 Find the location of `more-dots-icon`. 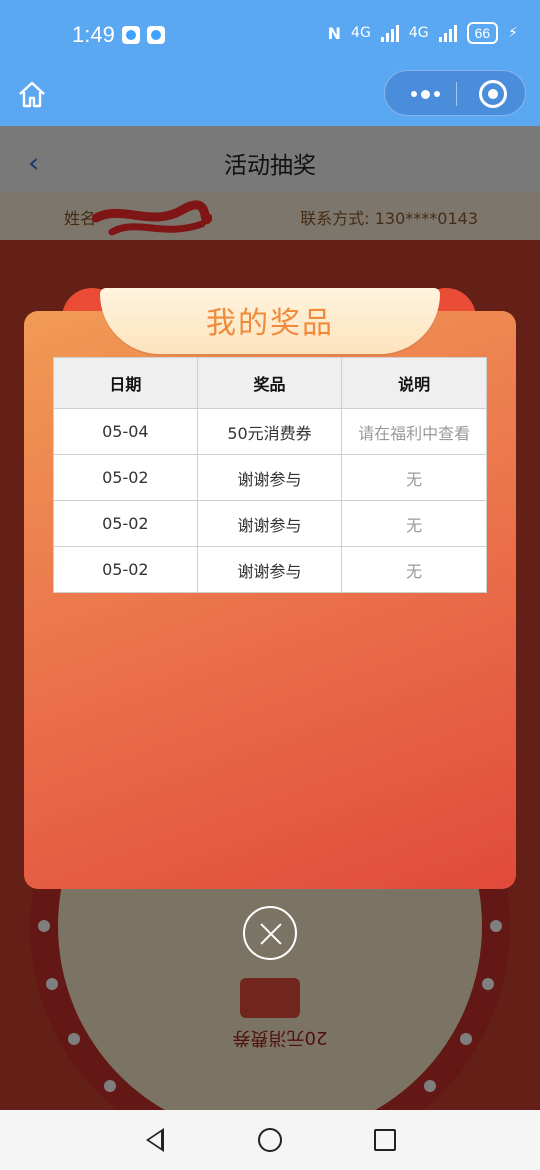

more-dots-icon is located at coordinates (425, 94).